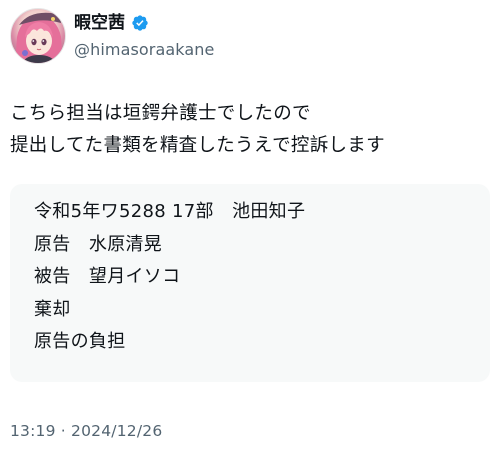 This screenshot has width=500, height=454. What do you see at coordinates (98, 244) in the screenshot?
I see `plaintiff-line: 原告 水原清晃` at bounding box center [98, 244].